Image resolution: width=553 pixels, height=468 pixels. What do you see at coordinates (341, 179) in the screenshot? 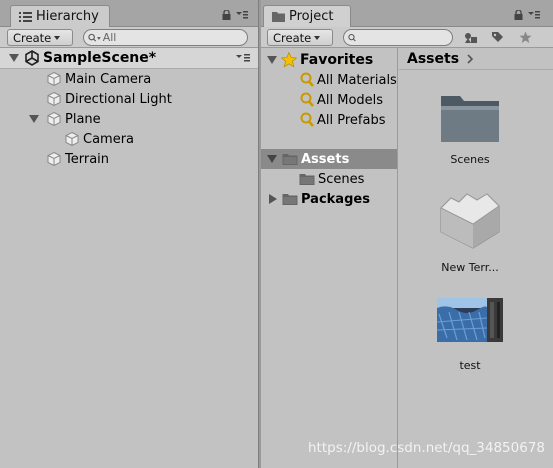
I see `folder-scenes-label: Scenes` at bounding box center [341, 179].